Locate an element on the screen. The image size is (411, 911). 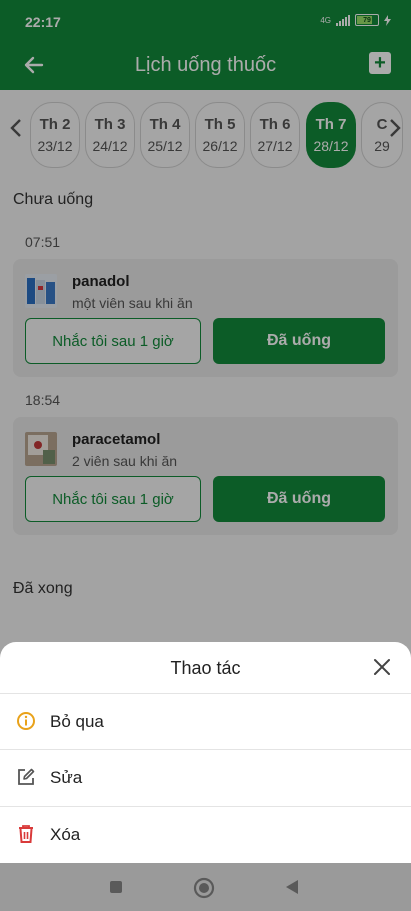
edit-icon is located at coordinates (26, 776).